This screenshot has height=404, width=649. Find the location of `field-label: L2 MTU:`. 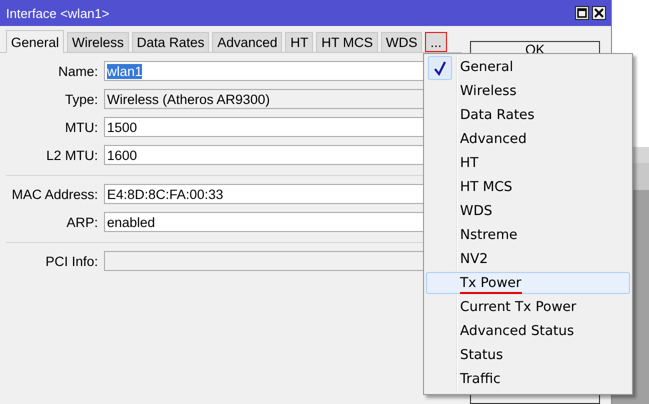

field-label: L2 MTU: is located at coordinates (72, 155).